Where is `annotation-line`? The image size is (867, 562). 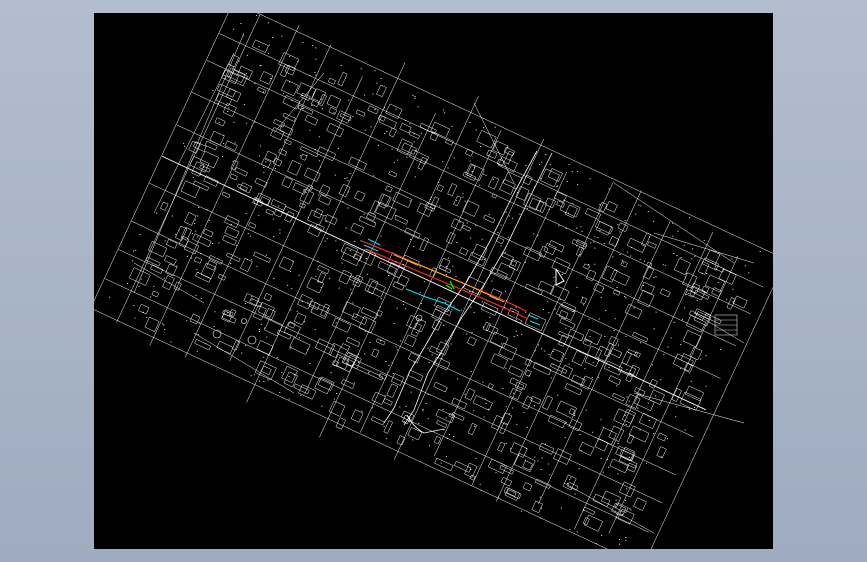 annotation-line is located at coordinates (433, 300).